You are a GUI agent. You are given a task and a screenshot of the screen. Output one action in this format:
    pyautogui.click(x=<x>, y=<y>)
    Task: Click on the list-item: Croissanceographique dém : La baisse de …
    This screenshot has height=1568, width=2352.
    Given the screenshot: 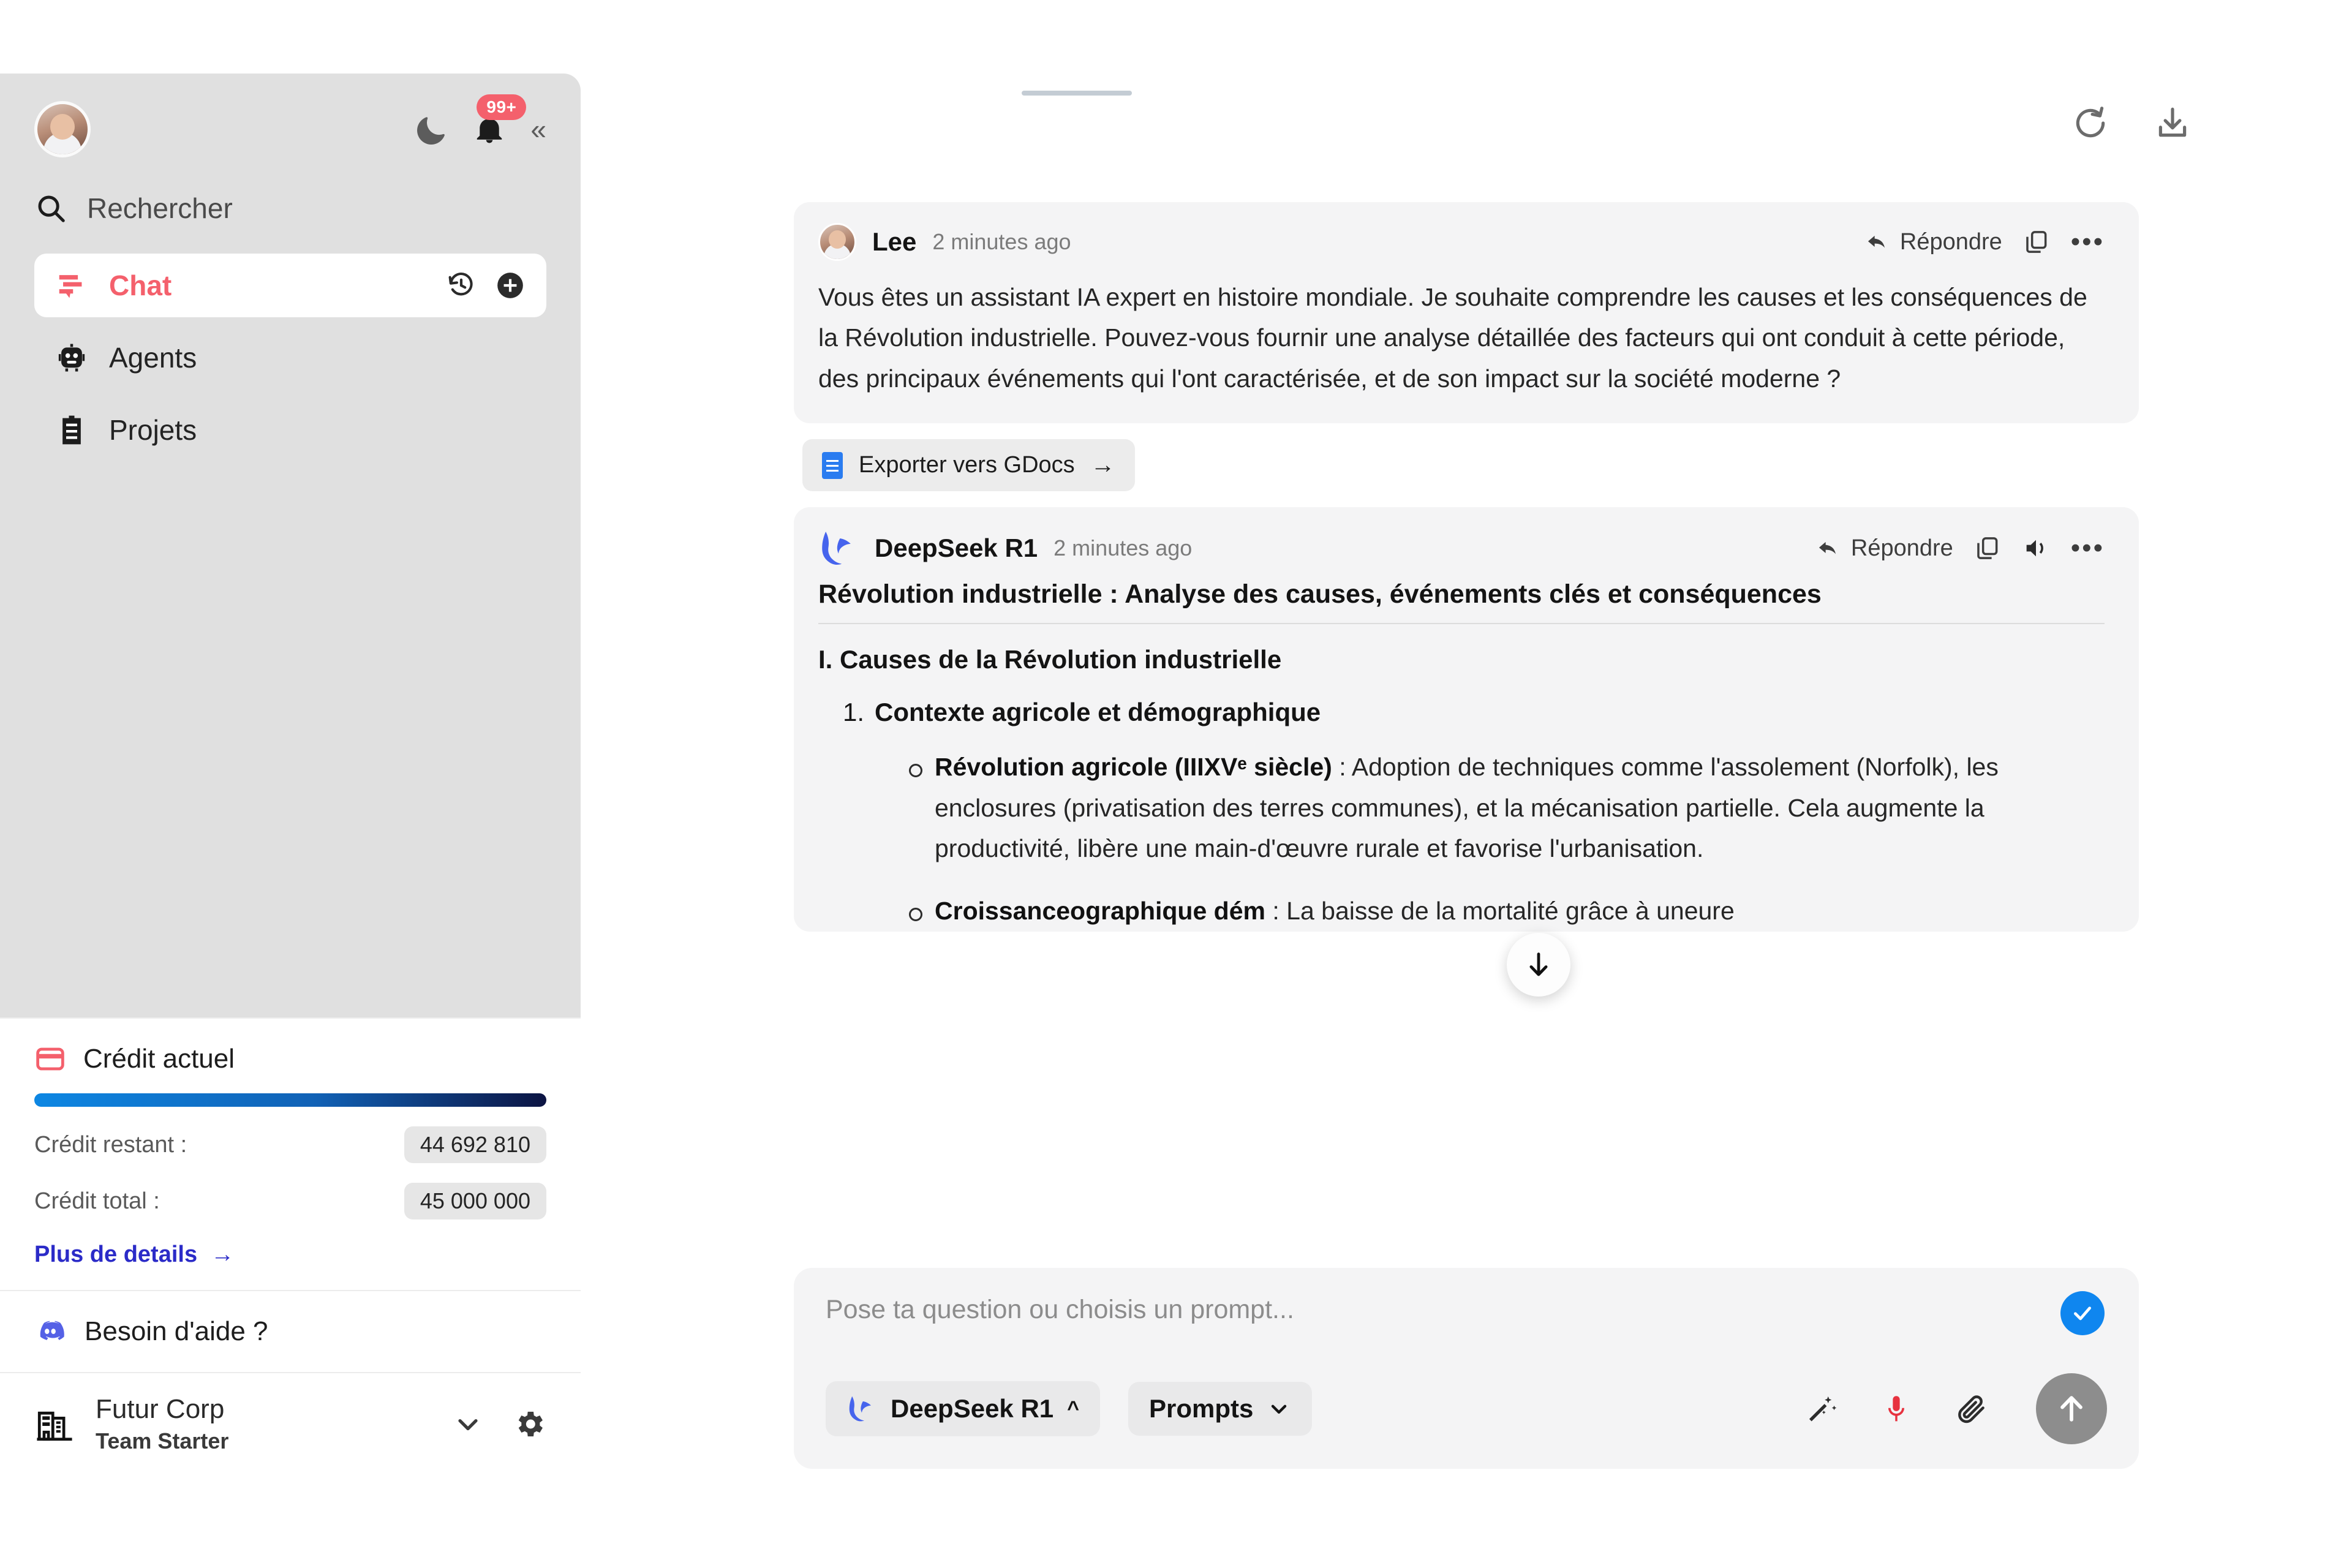 What is the action you would take?
    pyautogui.click(x=1507, y=911)
    